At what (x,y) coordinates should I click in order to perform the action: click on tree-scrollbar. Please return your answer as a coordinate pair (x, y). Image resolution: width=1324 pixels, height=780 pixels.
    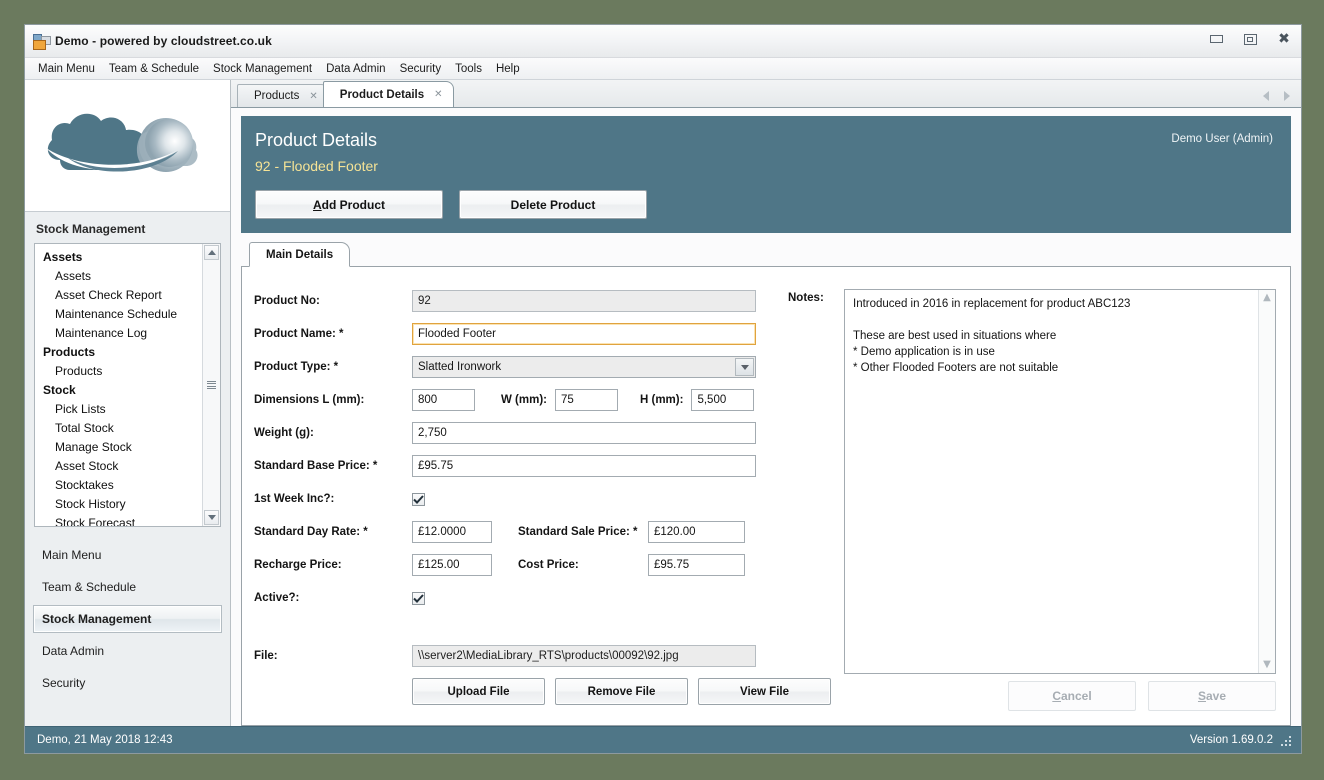
    Looking at the image, I should click on (211, 385).